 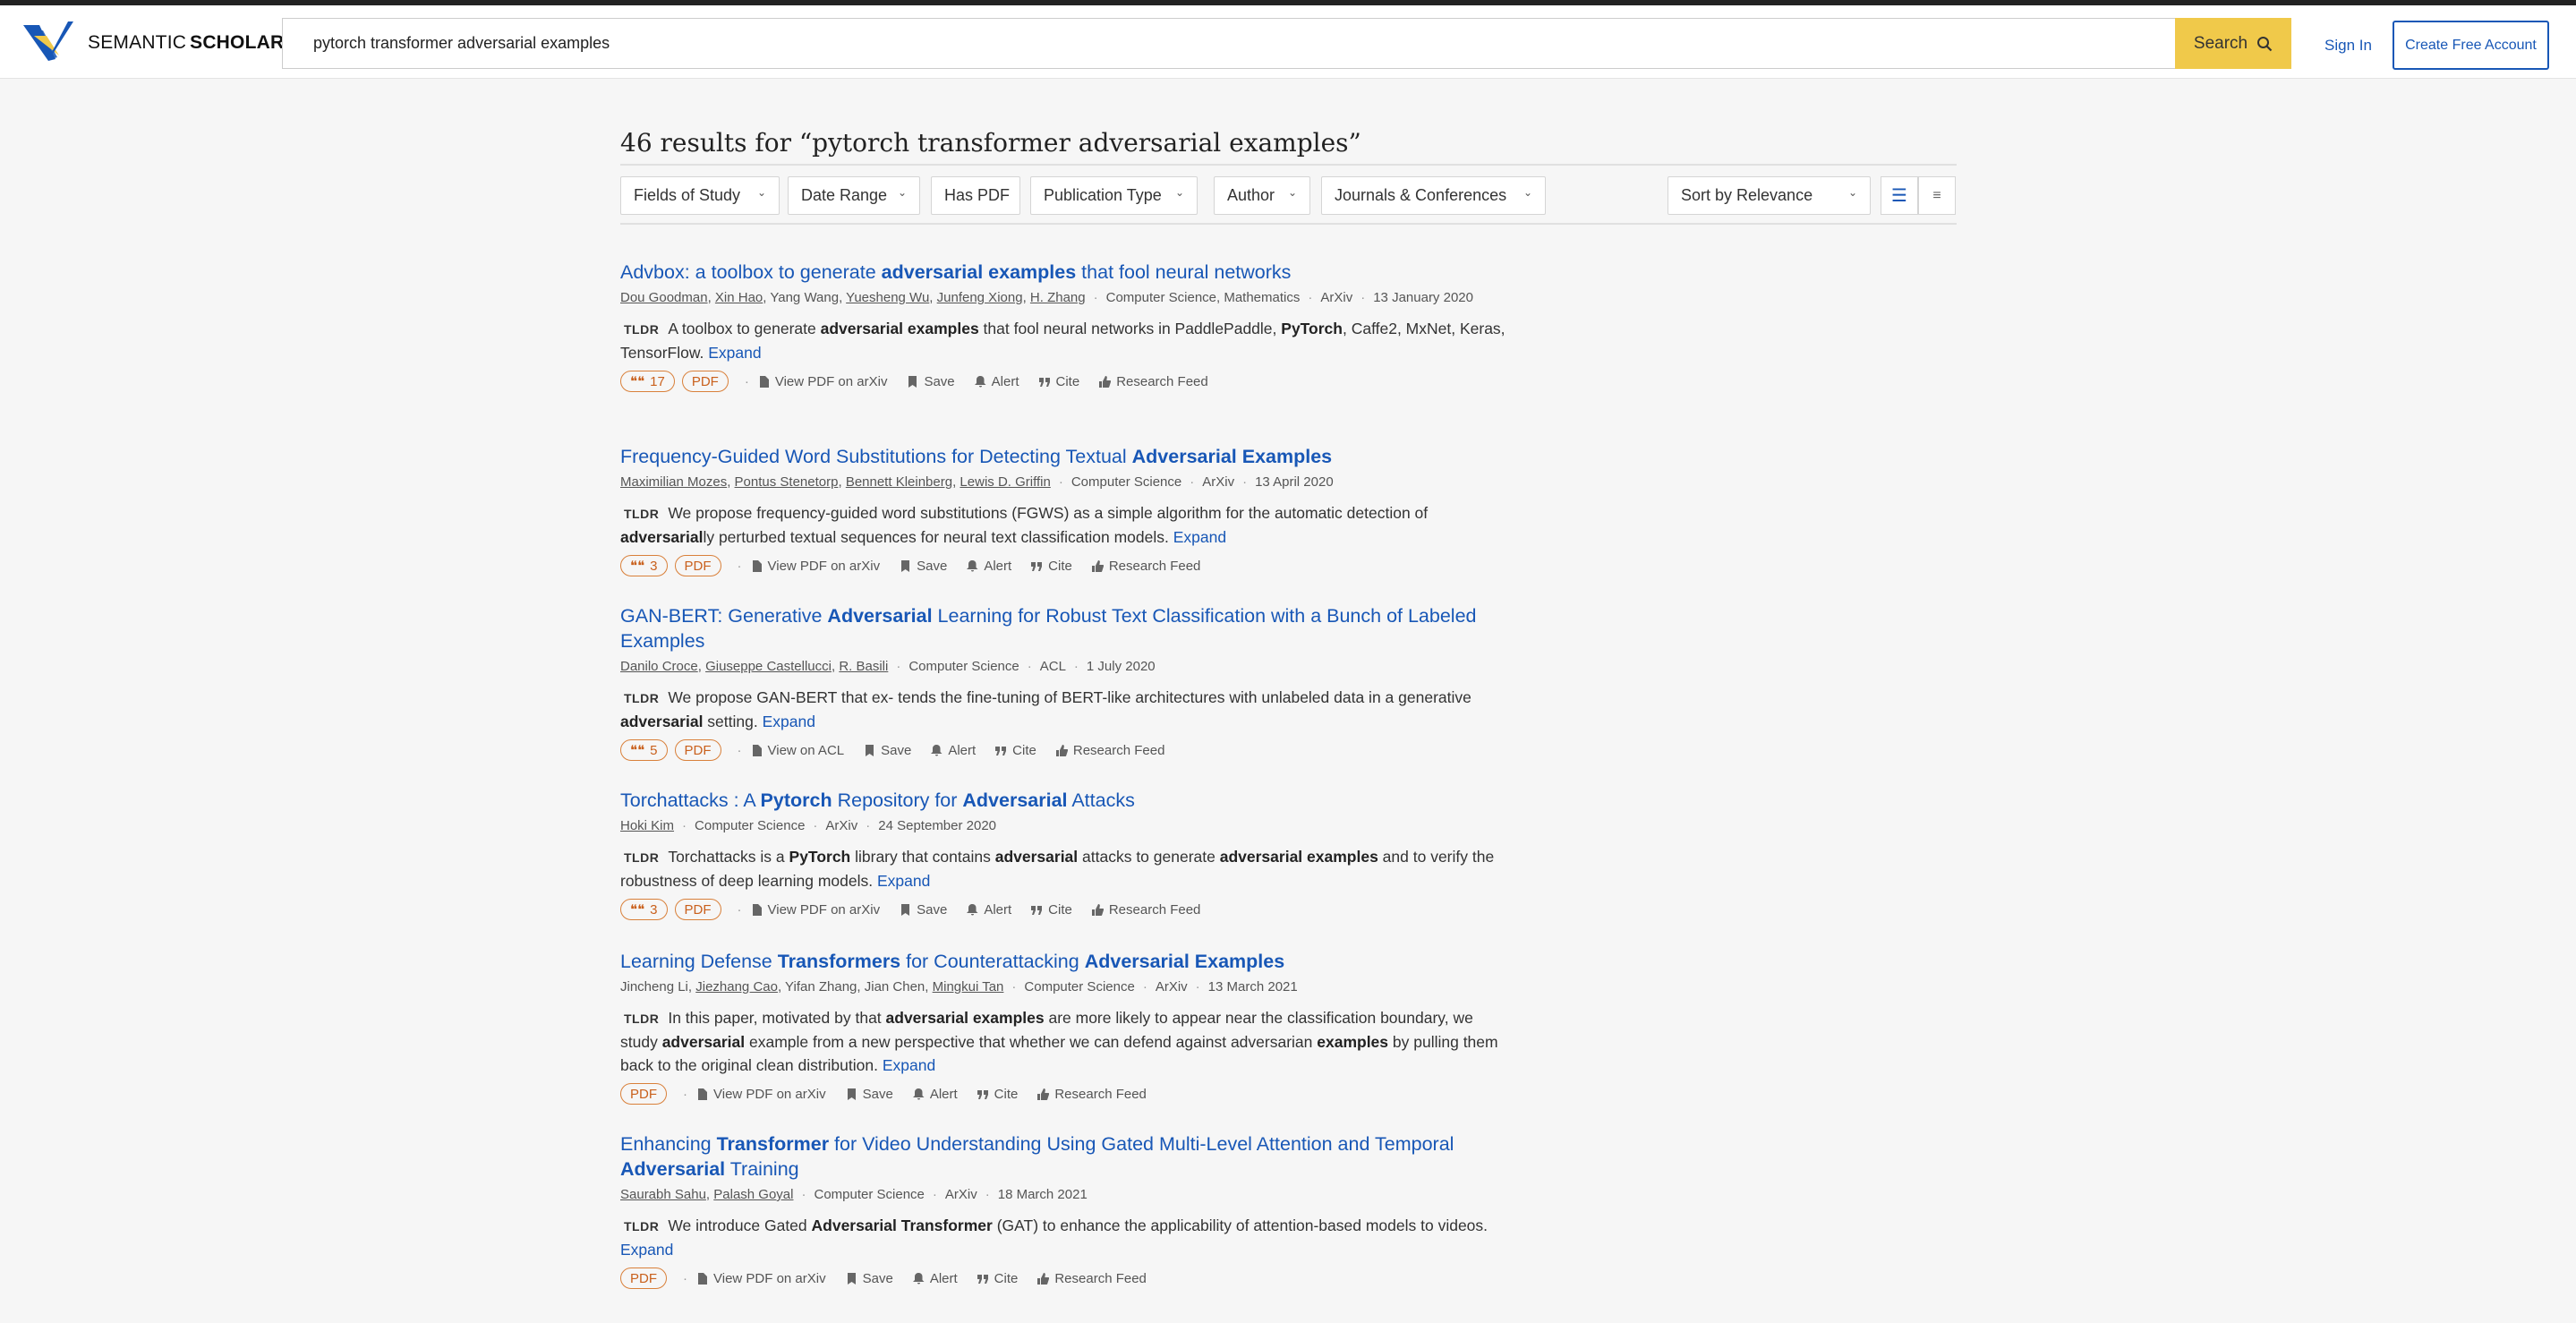 I want to click on document-icon, so click(x=757, y=909).